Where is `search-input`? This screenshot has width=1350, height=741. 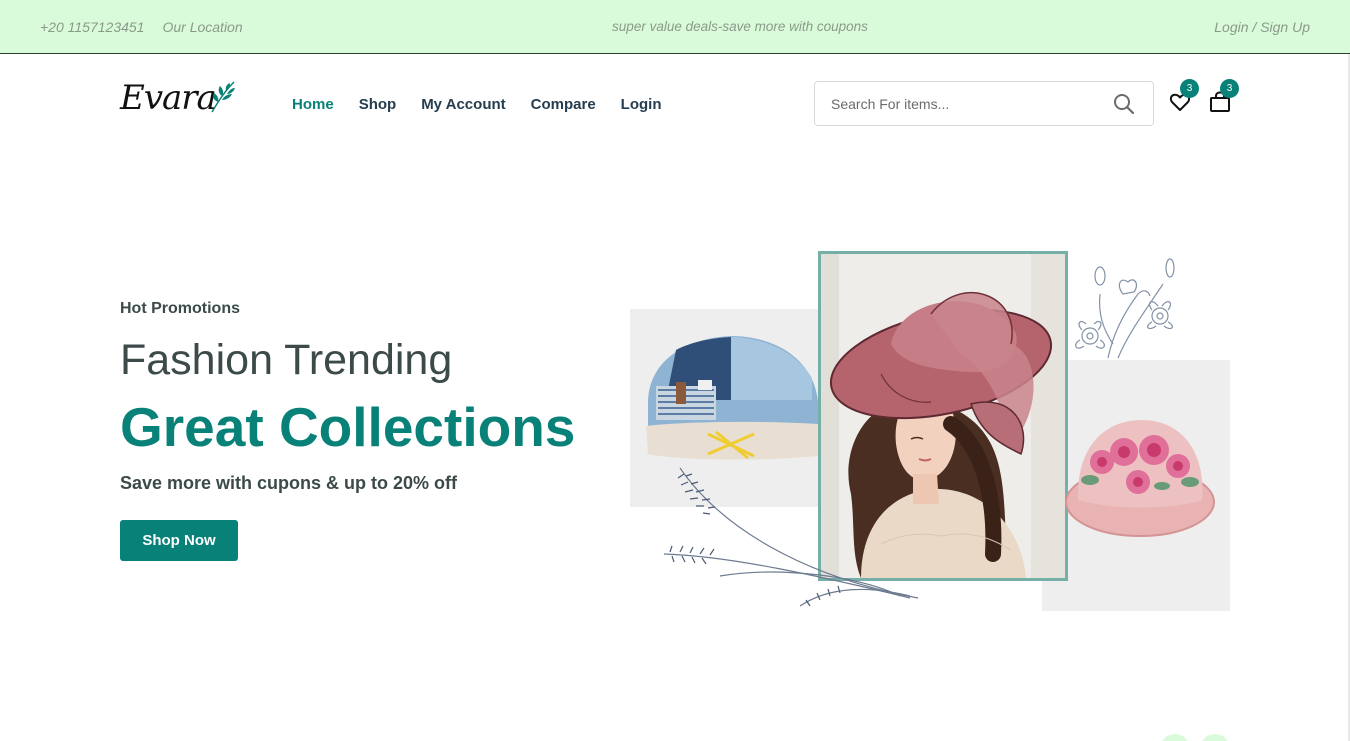
search-input is located at coordinates (960, 103).